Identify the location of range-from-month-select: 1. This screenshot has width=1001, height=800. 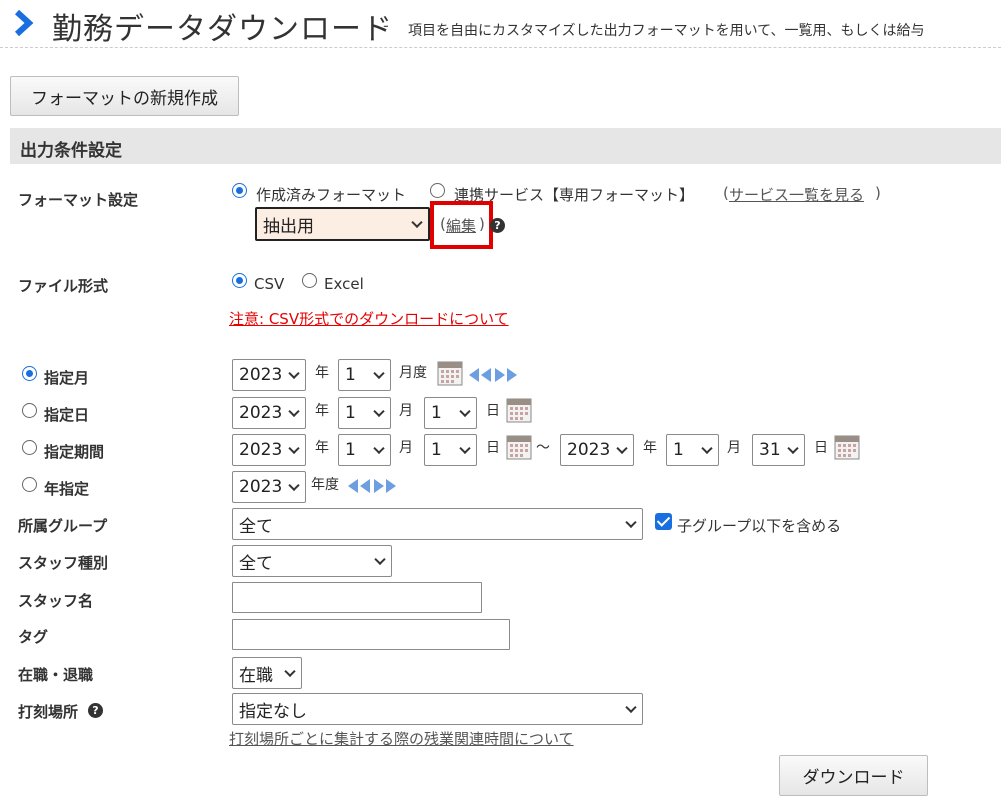
(364, 450).